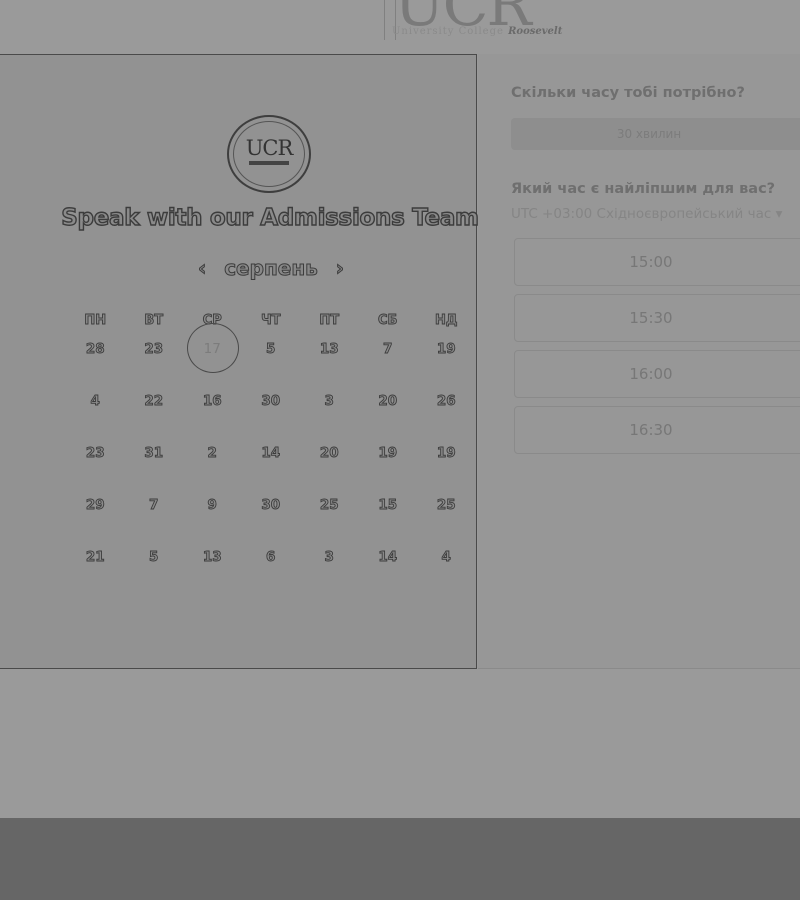 This screenshot has width=800, height=900. I want to click on calendar-day-selected: 17, so click(212, 348).